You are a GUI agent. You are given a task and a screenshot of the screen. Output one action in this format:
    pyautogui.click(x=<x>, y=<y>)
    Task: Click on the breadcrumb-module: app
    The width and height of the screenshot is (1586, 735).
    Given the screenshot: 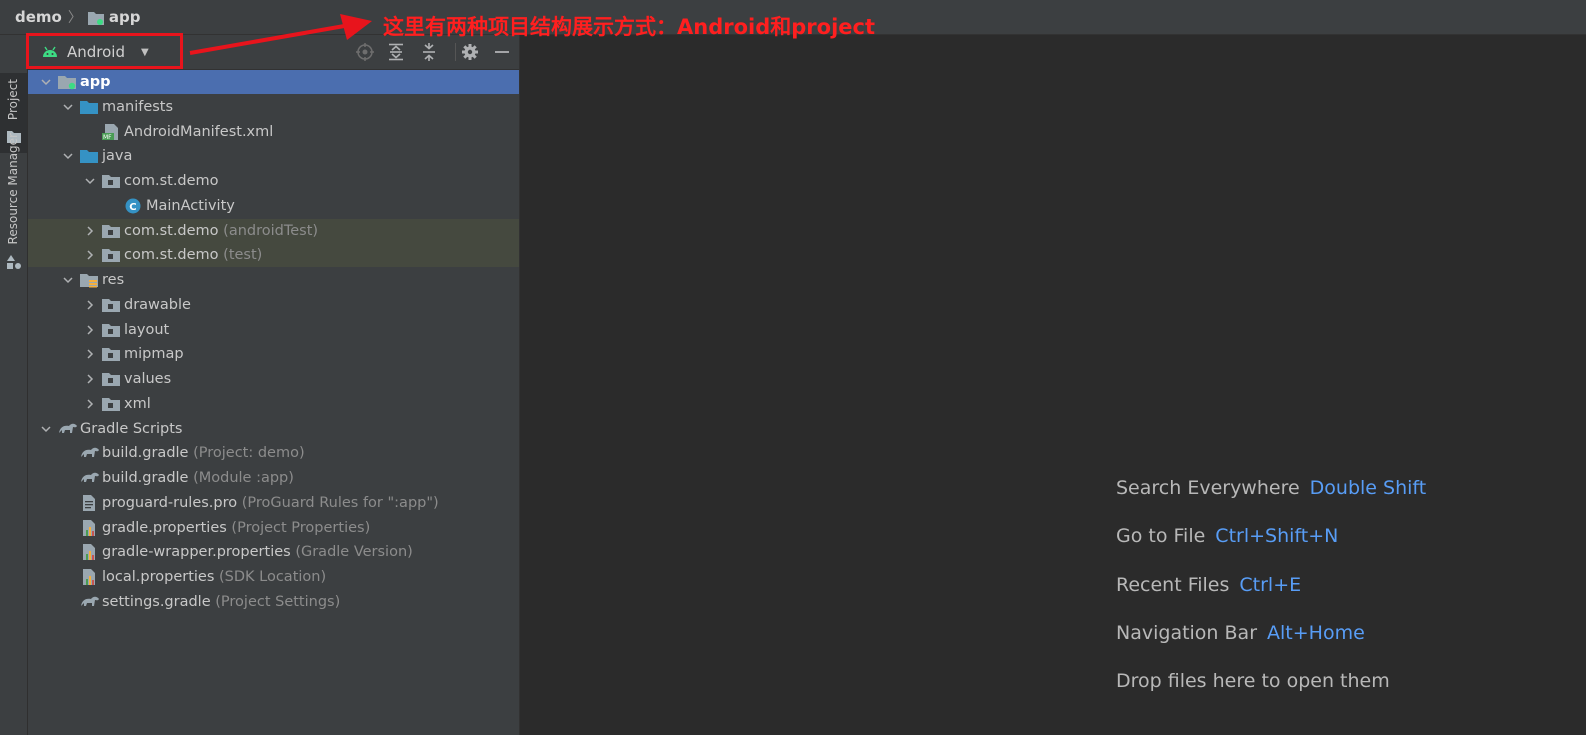 What is the action you would take?
    pyautogui.click(x=125, y=17)
    